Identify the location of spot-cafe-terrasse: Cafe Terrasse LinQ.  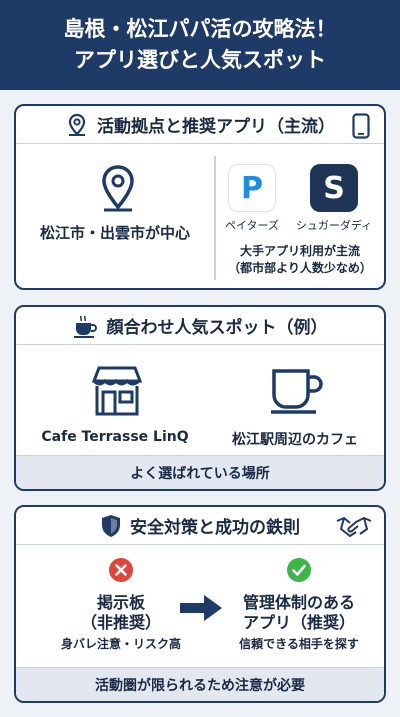
(115, 437).